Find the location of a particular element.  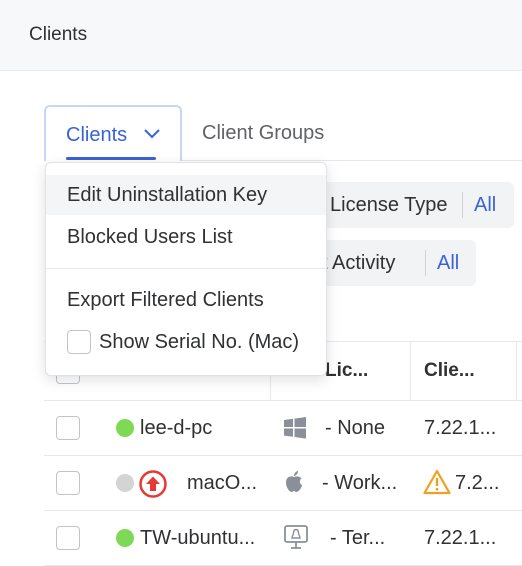

tab-clients: Clients is located at coordinates (113, 133).